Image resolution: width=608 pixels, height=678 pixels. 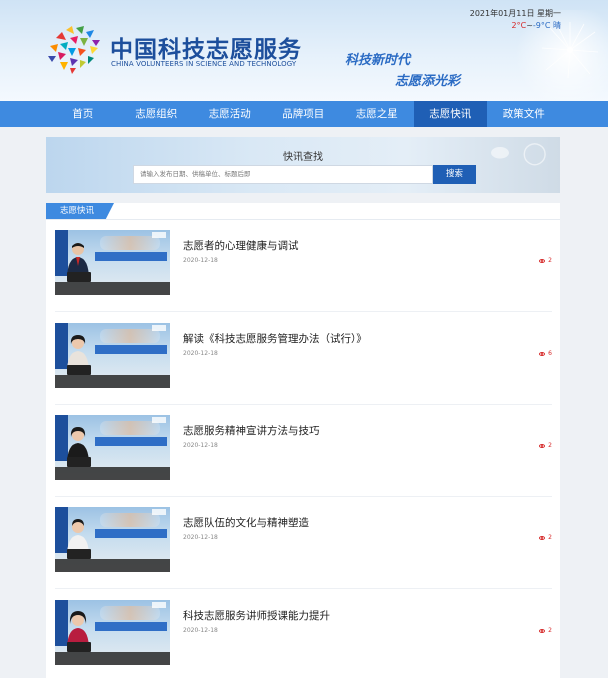 What do you see at coordinates (283, 174) in the screenshot?
I see `search-input: 请输入发布日期、供稿单位、标题后即` at bounding box center [283, 174].